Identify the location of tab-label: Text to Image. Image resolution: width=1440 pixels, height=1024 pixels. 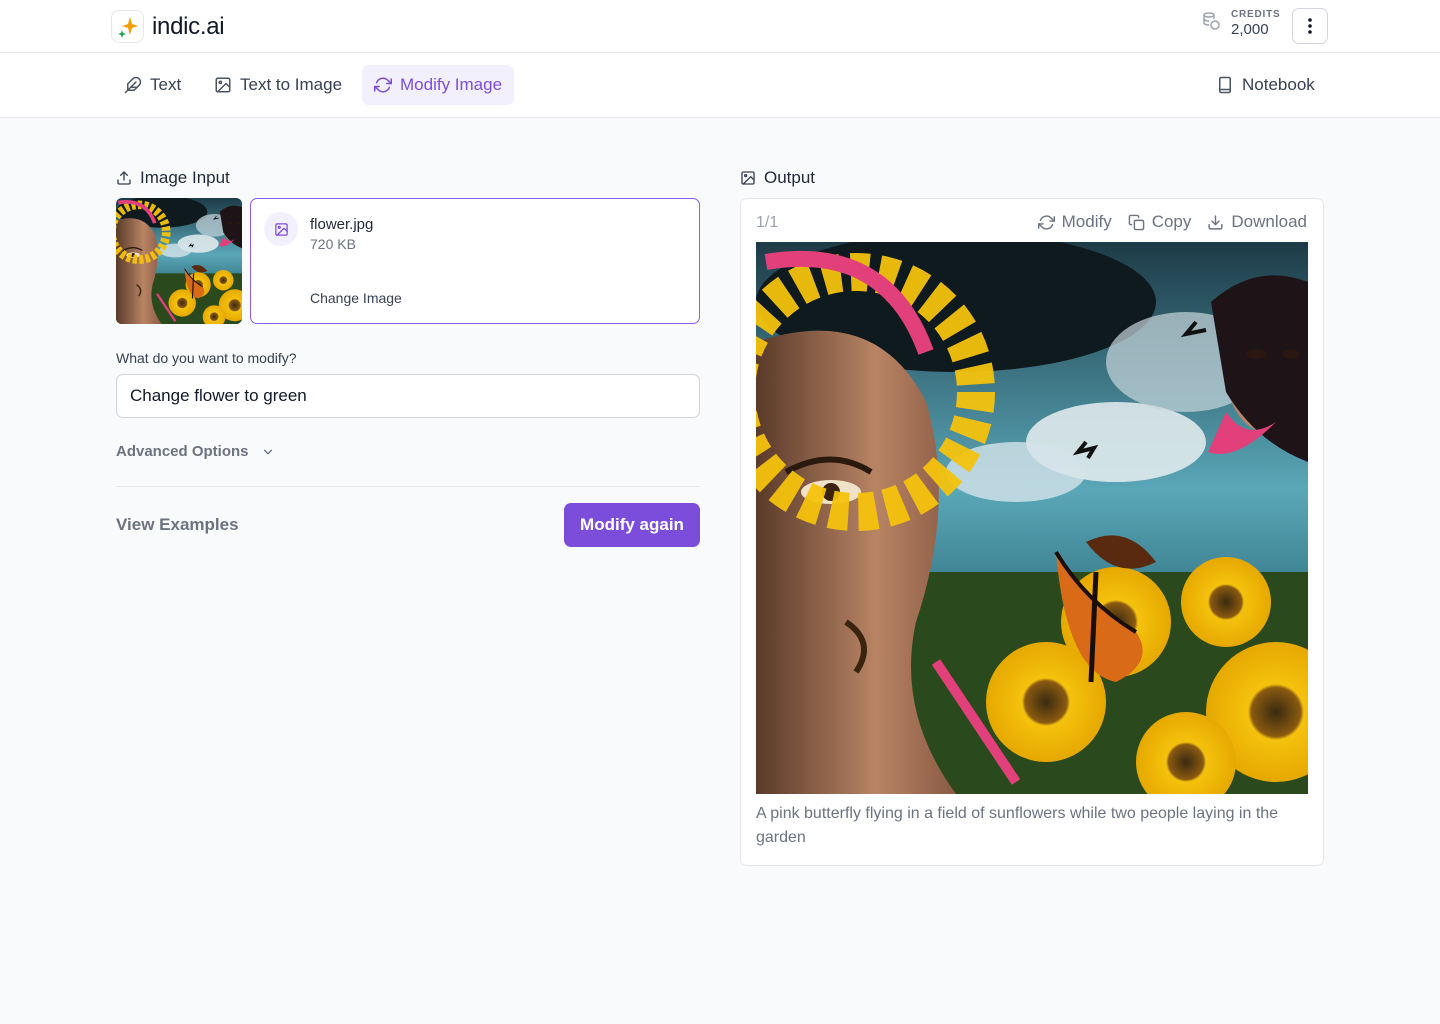
(291, 84).